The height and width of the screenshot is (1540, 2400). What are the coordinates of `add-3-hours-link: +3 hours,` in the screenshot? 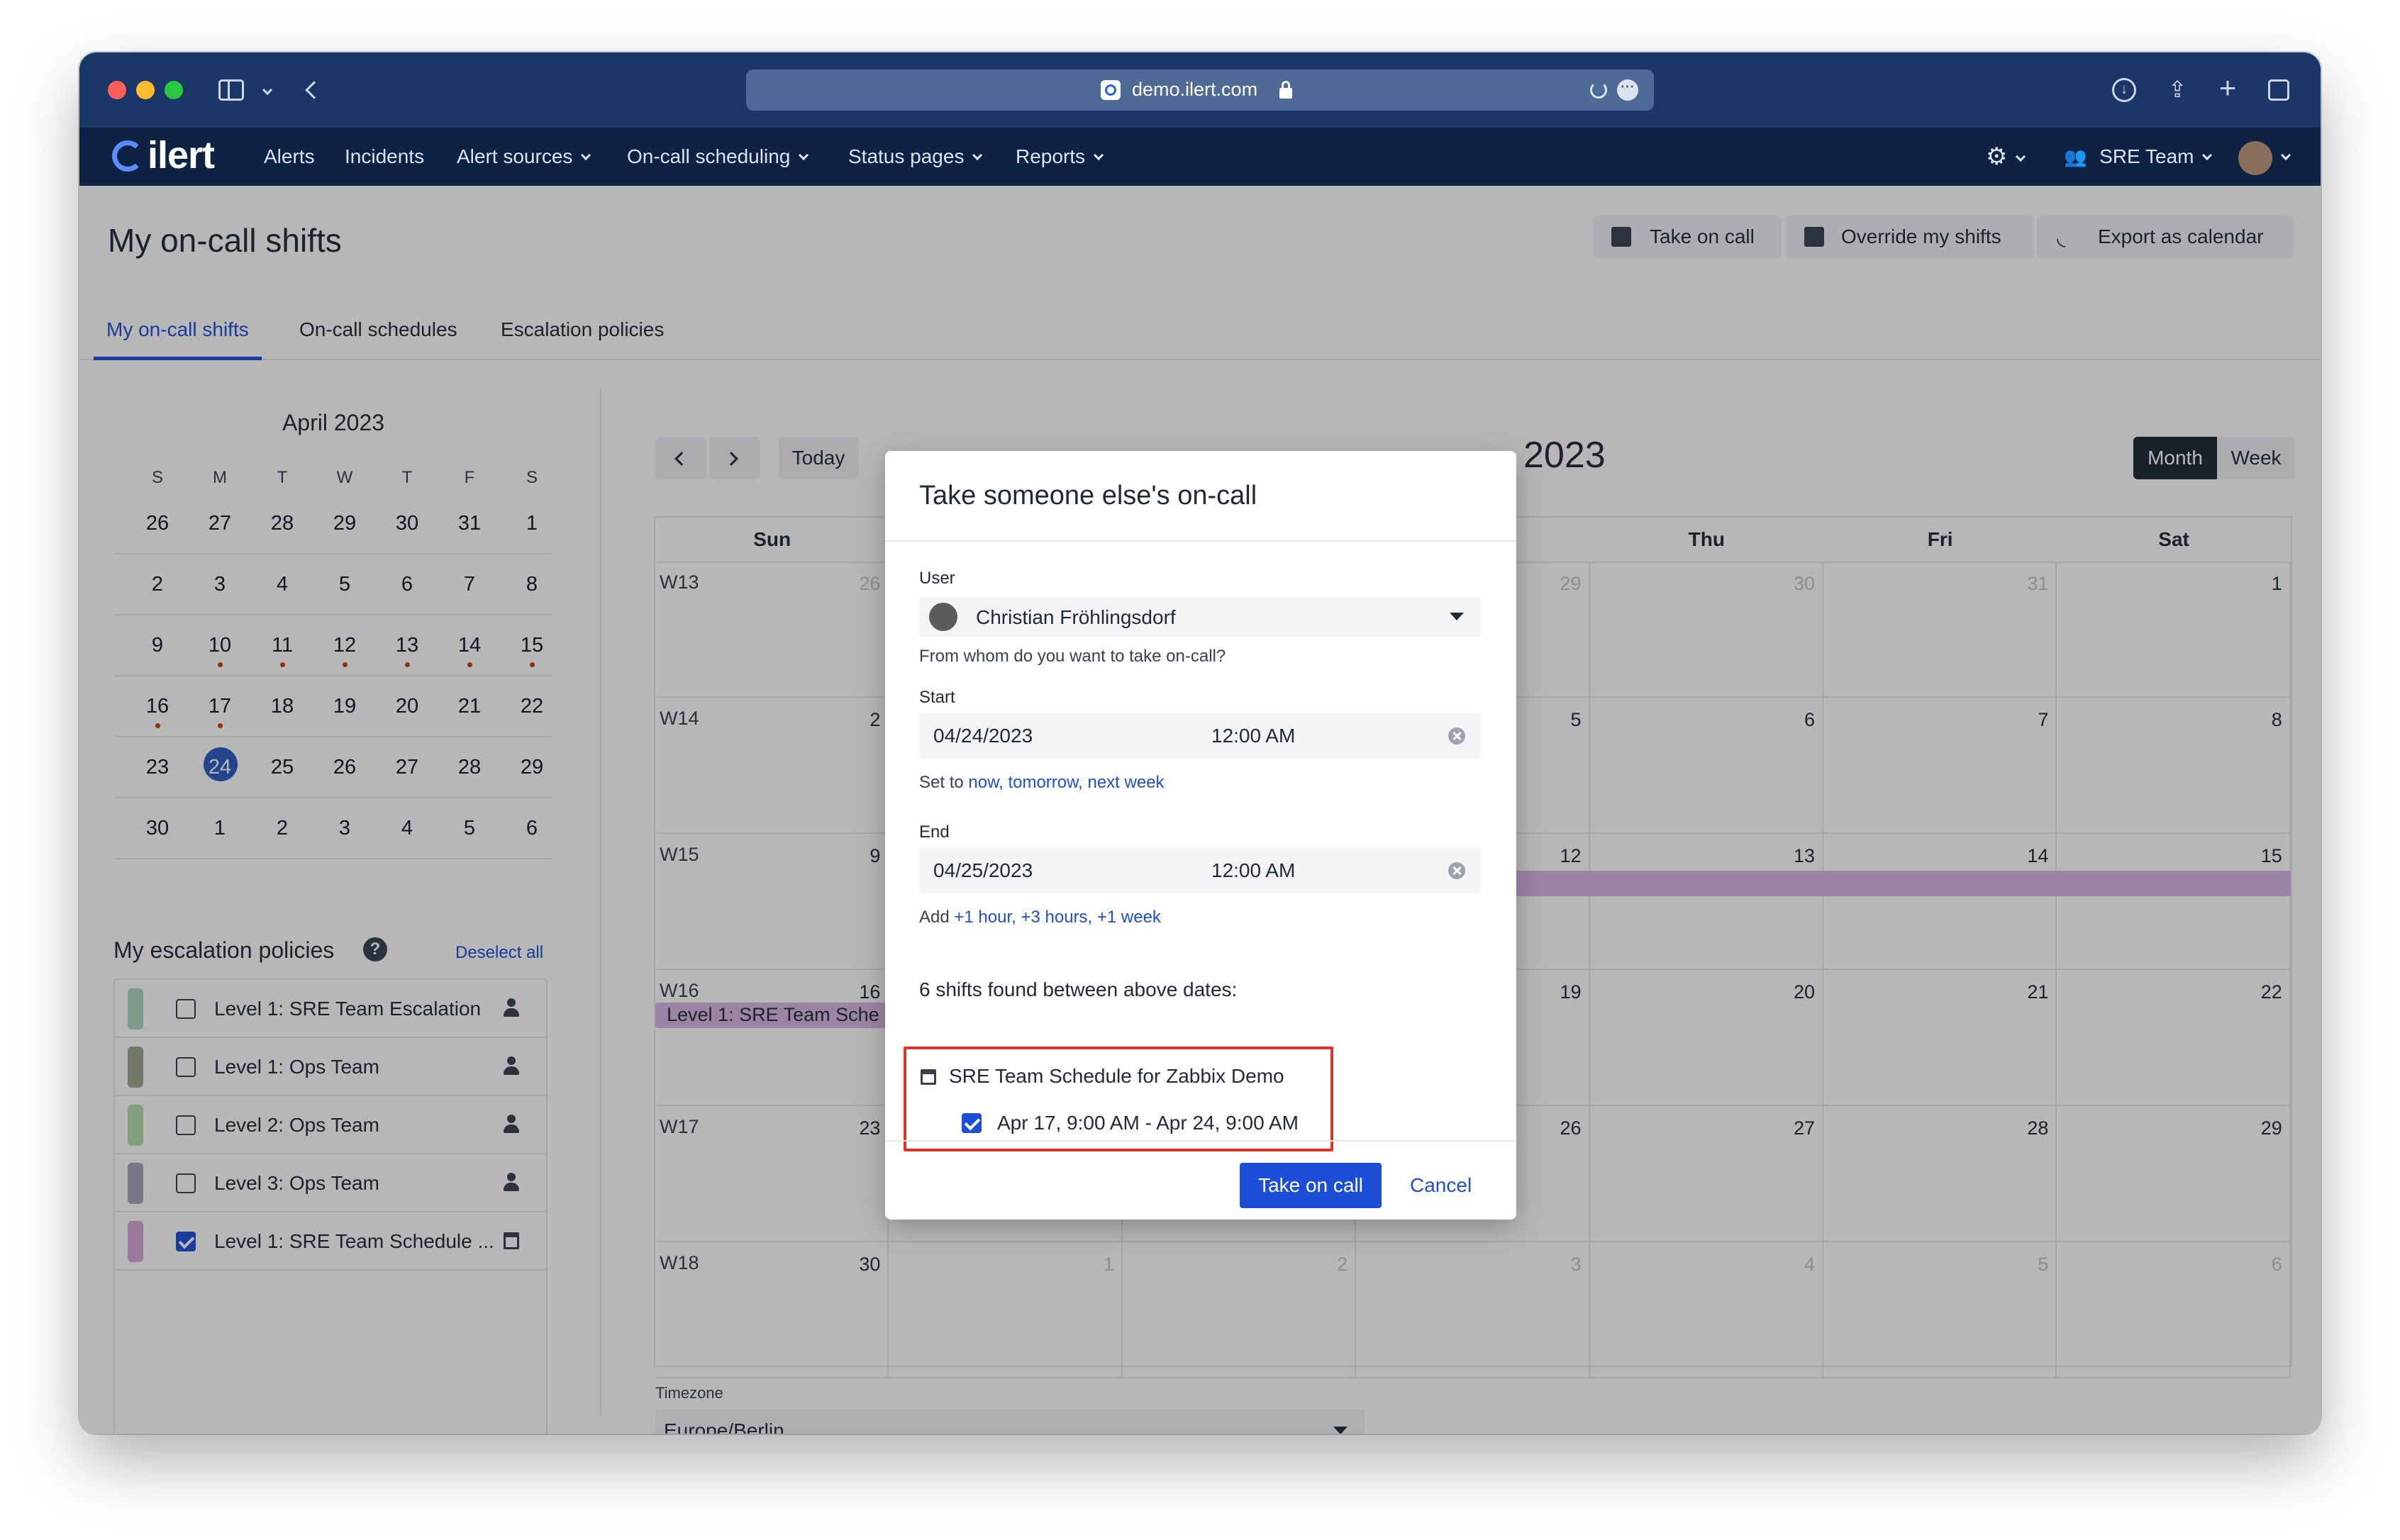 It's located at (1056, 917).